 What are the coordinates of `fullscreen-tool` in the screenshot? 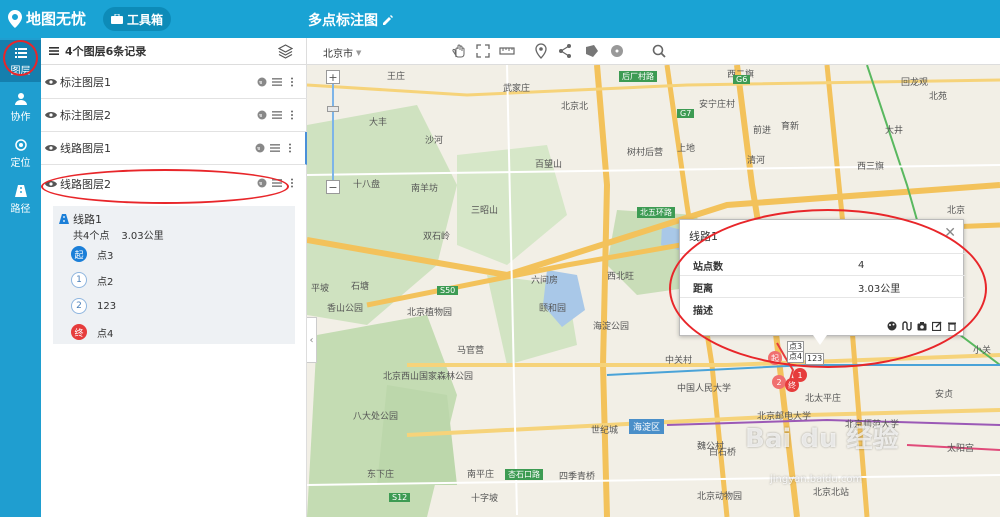 It's located at (483, 51).